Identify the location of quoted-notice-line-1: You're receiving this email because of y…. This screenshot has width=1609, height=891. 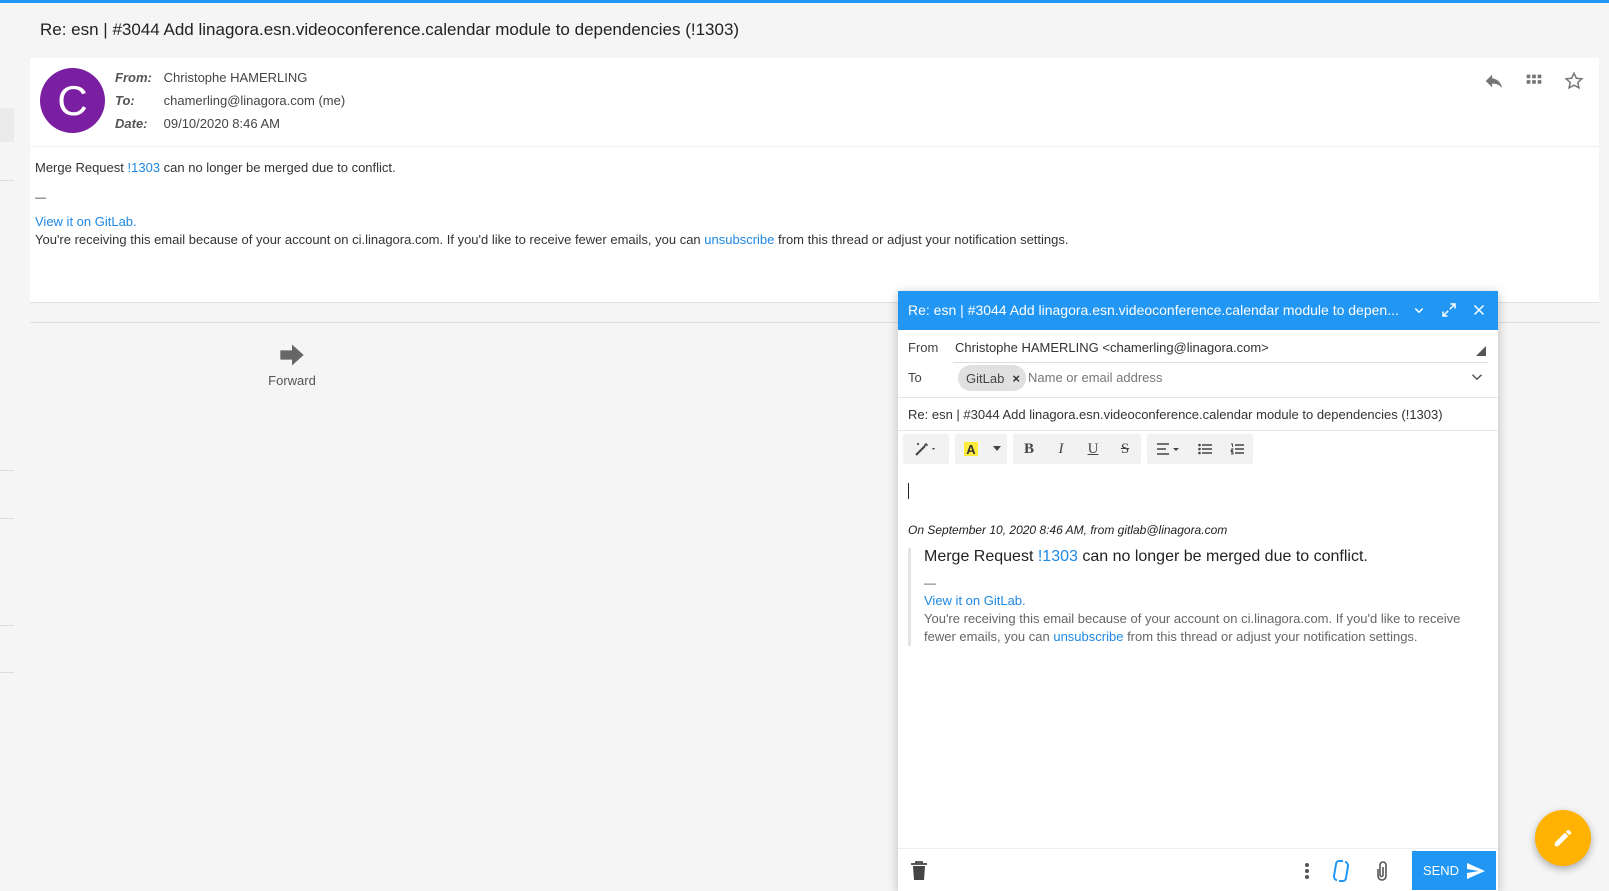
(1192, 618).